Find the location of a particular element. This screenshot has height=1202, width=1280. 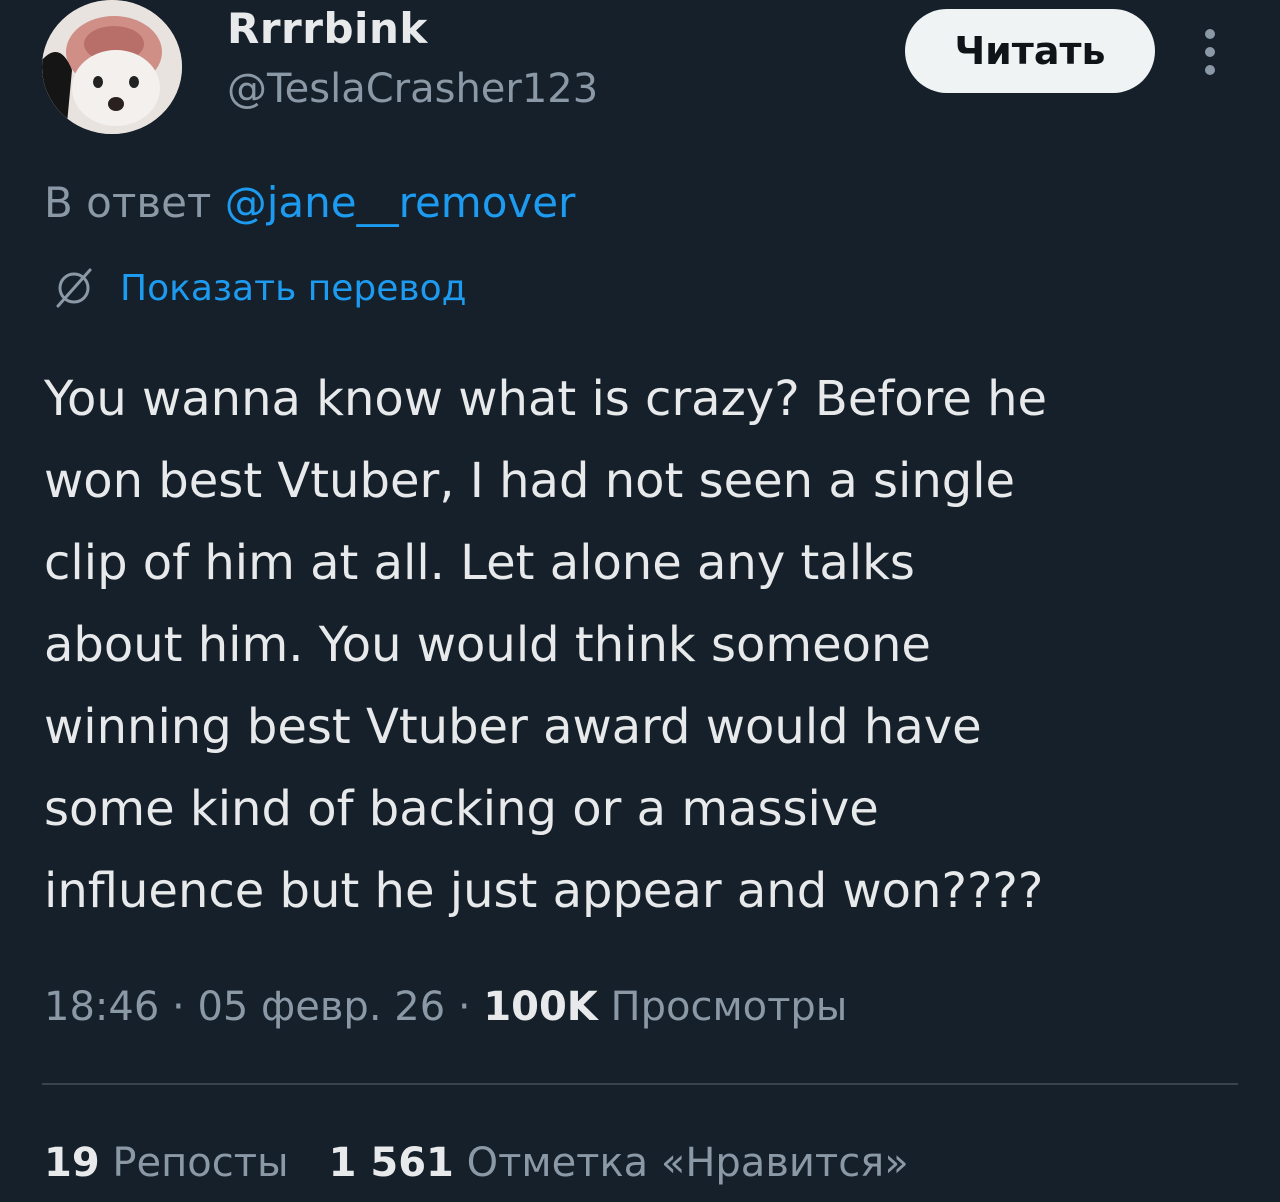

likes-stat: 1 561 Отметка «Нравится» is located at coordinates (619, 1163).